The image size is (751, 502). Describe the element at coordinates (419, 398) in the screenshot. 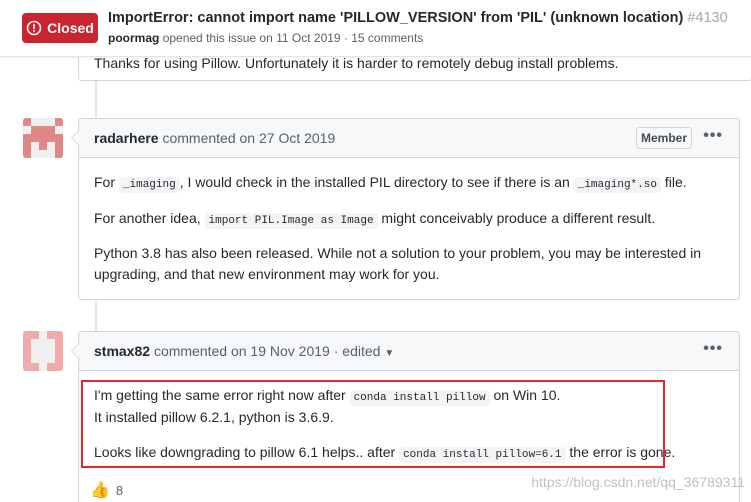

I see `inline-code: conda install pillow` at that location.